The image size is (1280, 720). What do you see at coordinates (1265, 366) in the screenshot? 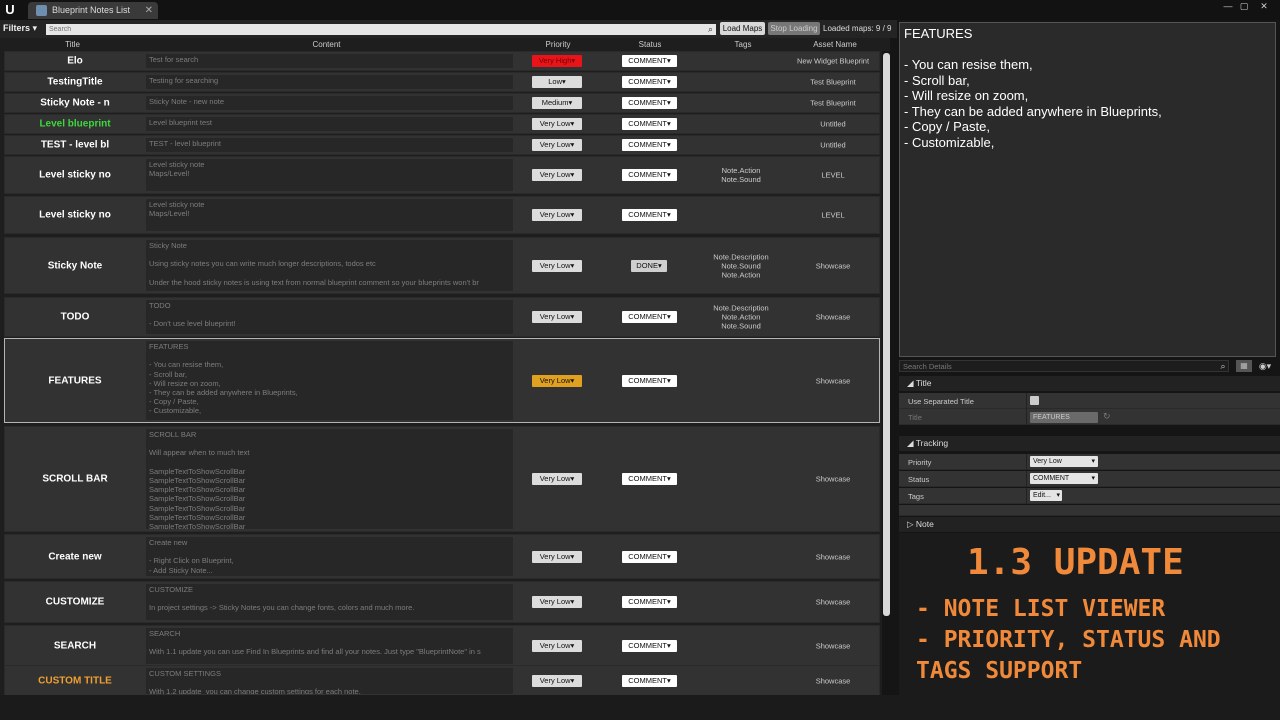
I see `eye-icon: ◉▾` at bounding box center [1265, 366].